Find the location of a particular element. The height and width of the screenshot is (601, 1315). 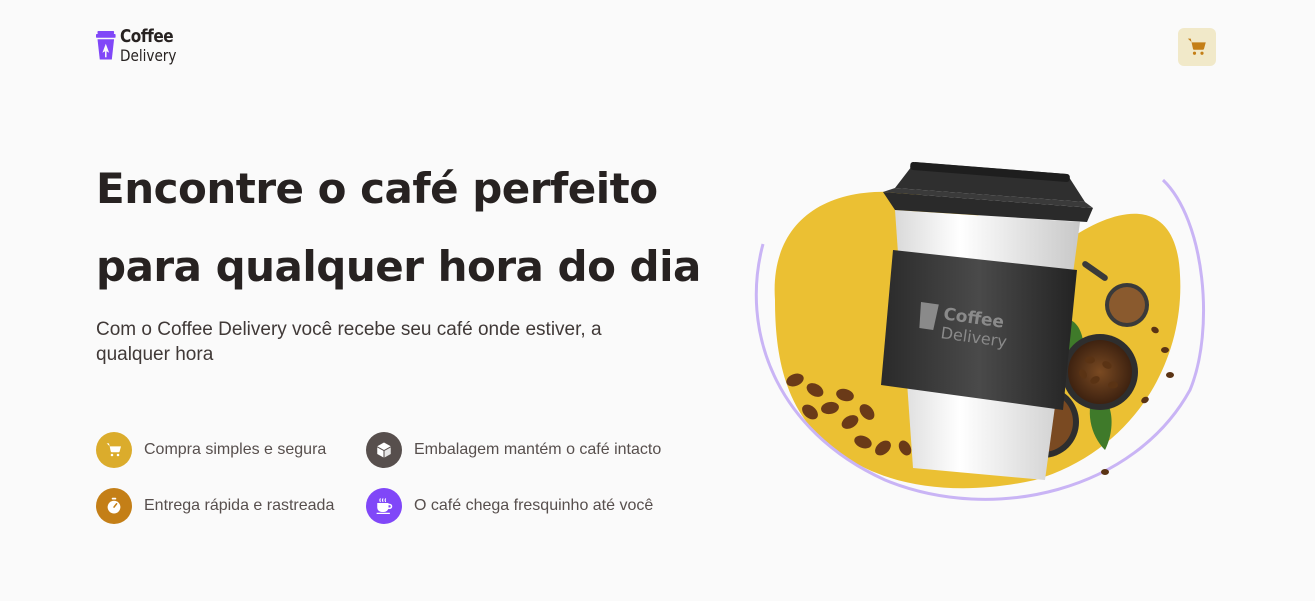

hero-title-line-1: Encontre o café perfeito is located at coordinates (377, 188).